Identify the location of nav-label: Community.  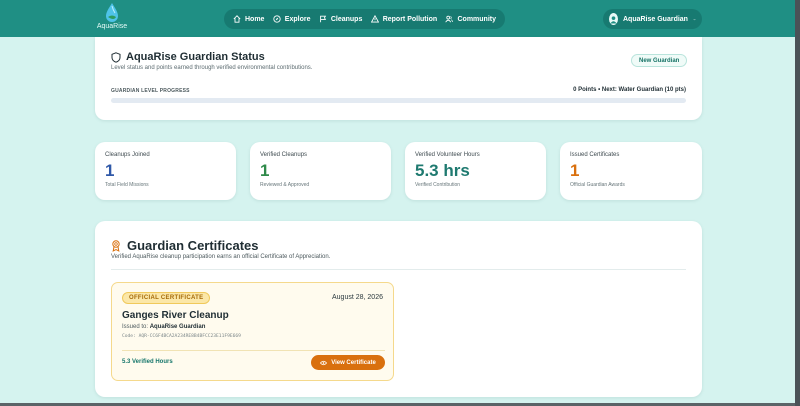
(476, 19).